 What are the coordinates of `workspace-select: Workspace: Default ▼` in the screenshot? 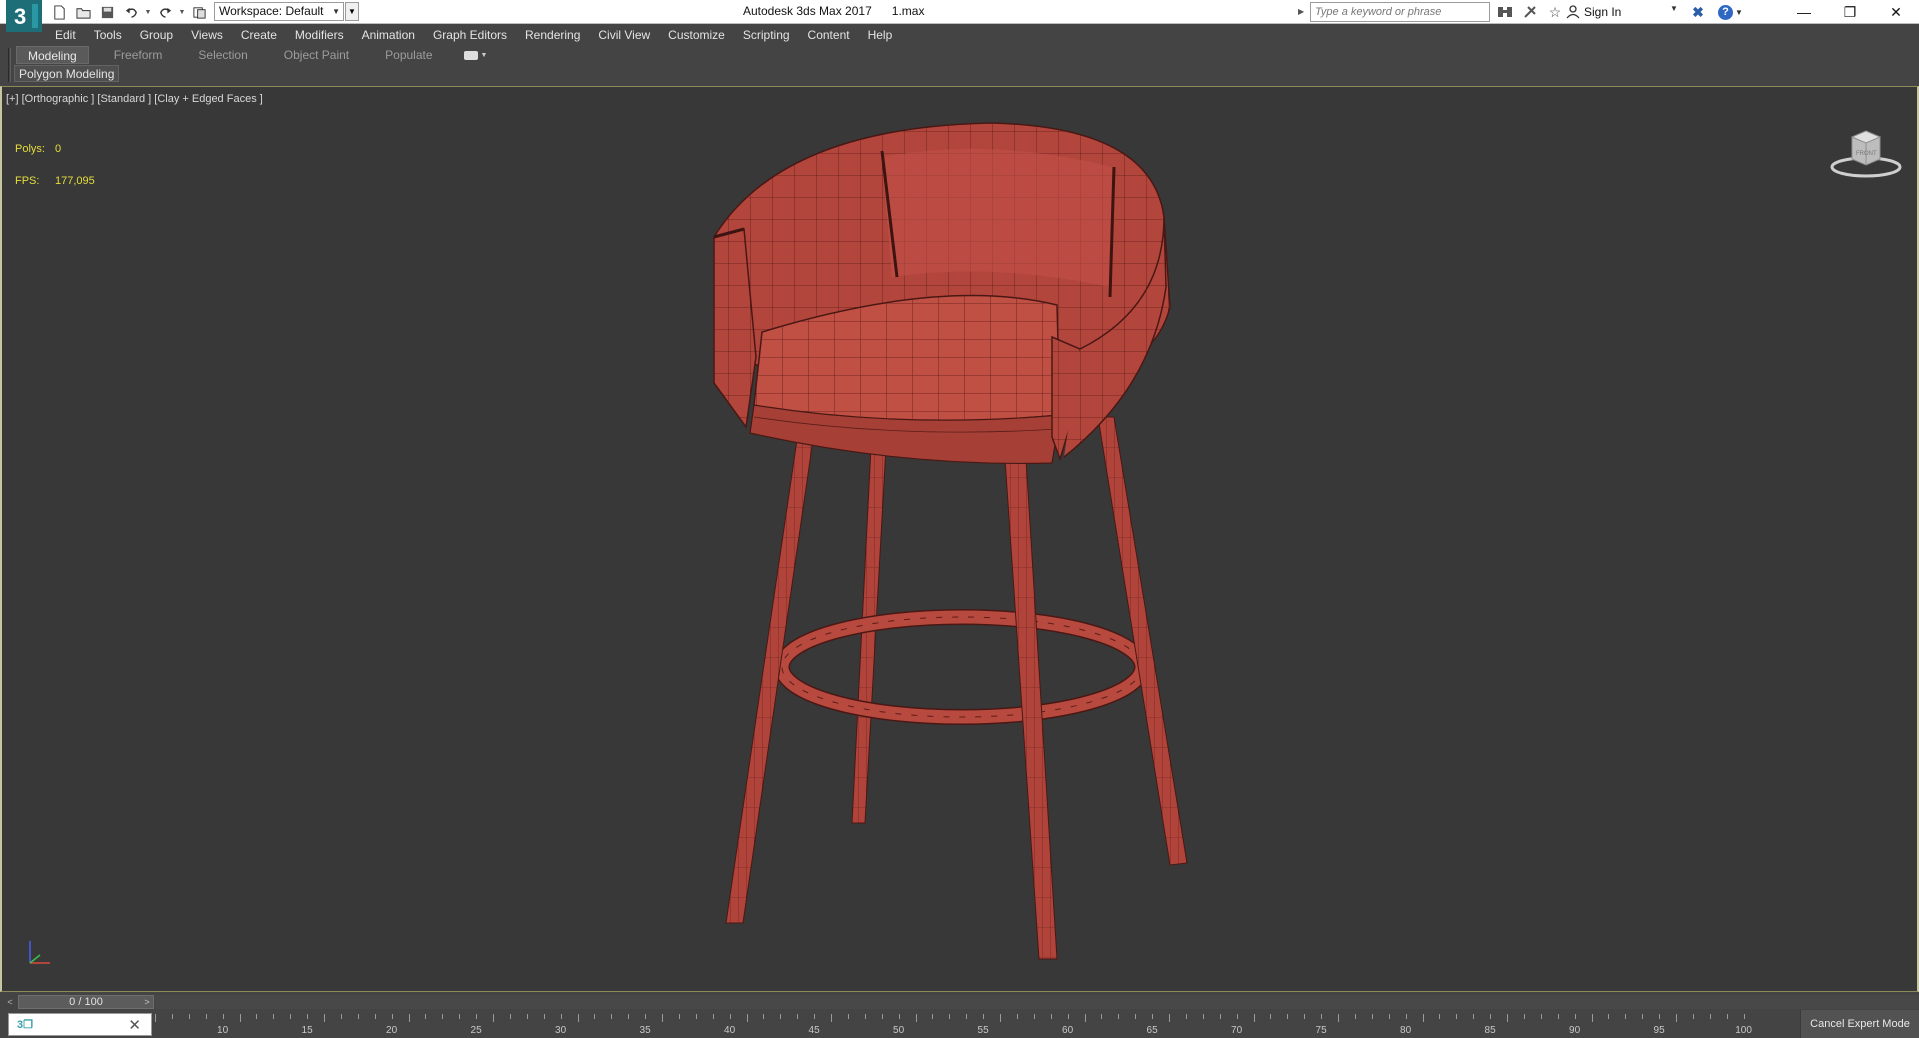 It's located at (279, 11).